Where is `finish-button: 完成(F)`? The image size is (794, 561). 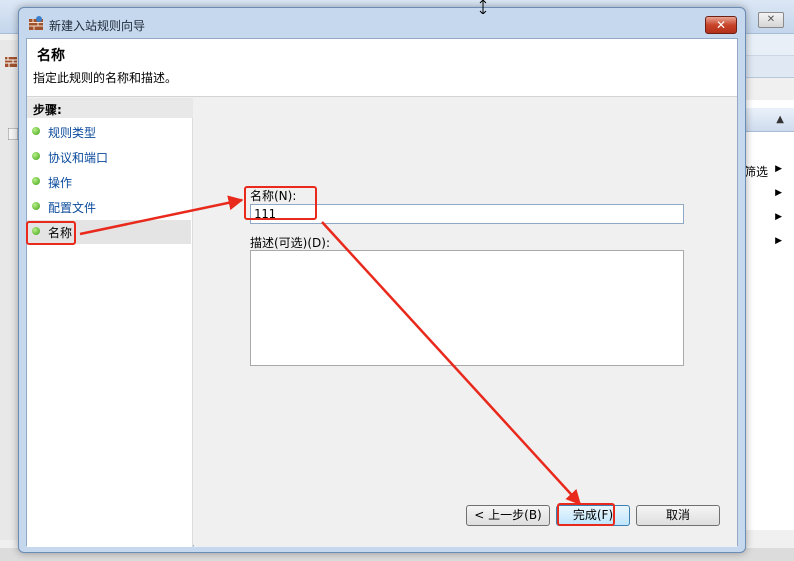
finish-button: 完成(F) is located at coordinates (593, 515).